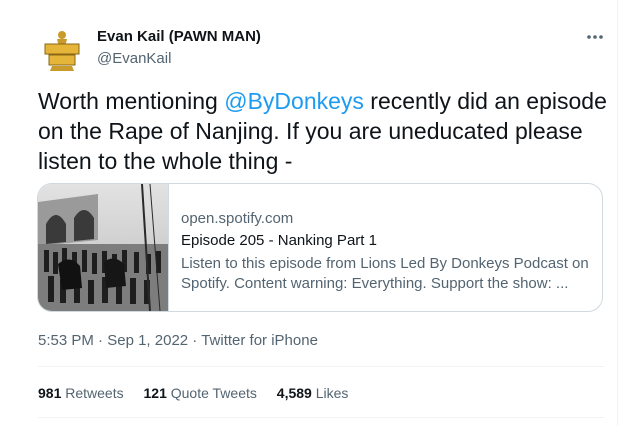 The height and width of the screenshot is (426, 624). I want to click on pawn-man-logo-icon, so click(62, 51).